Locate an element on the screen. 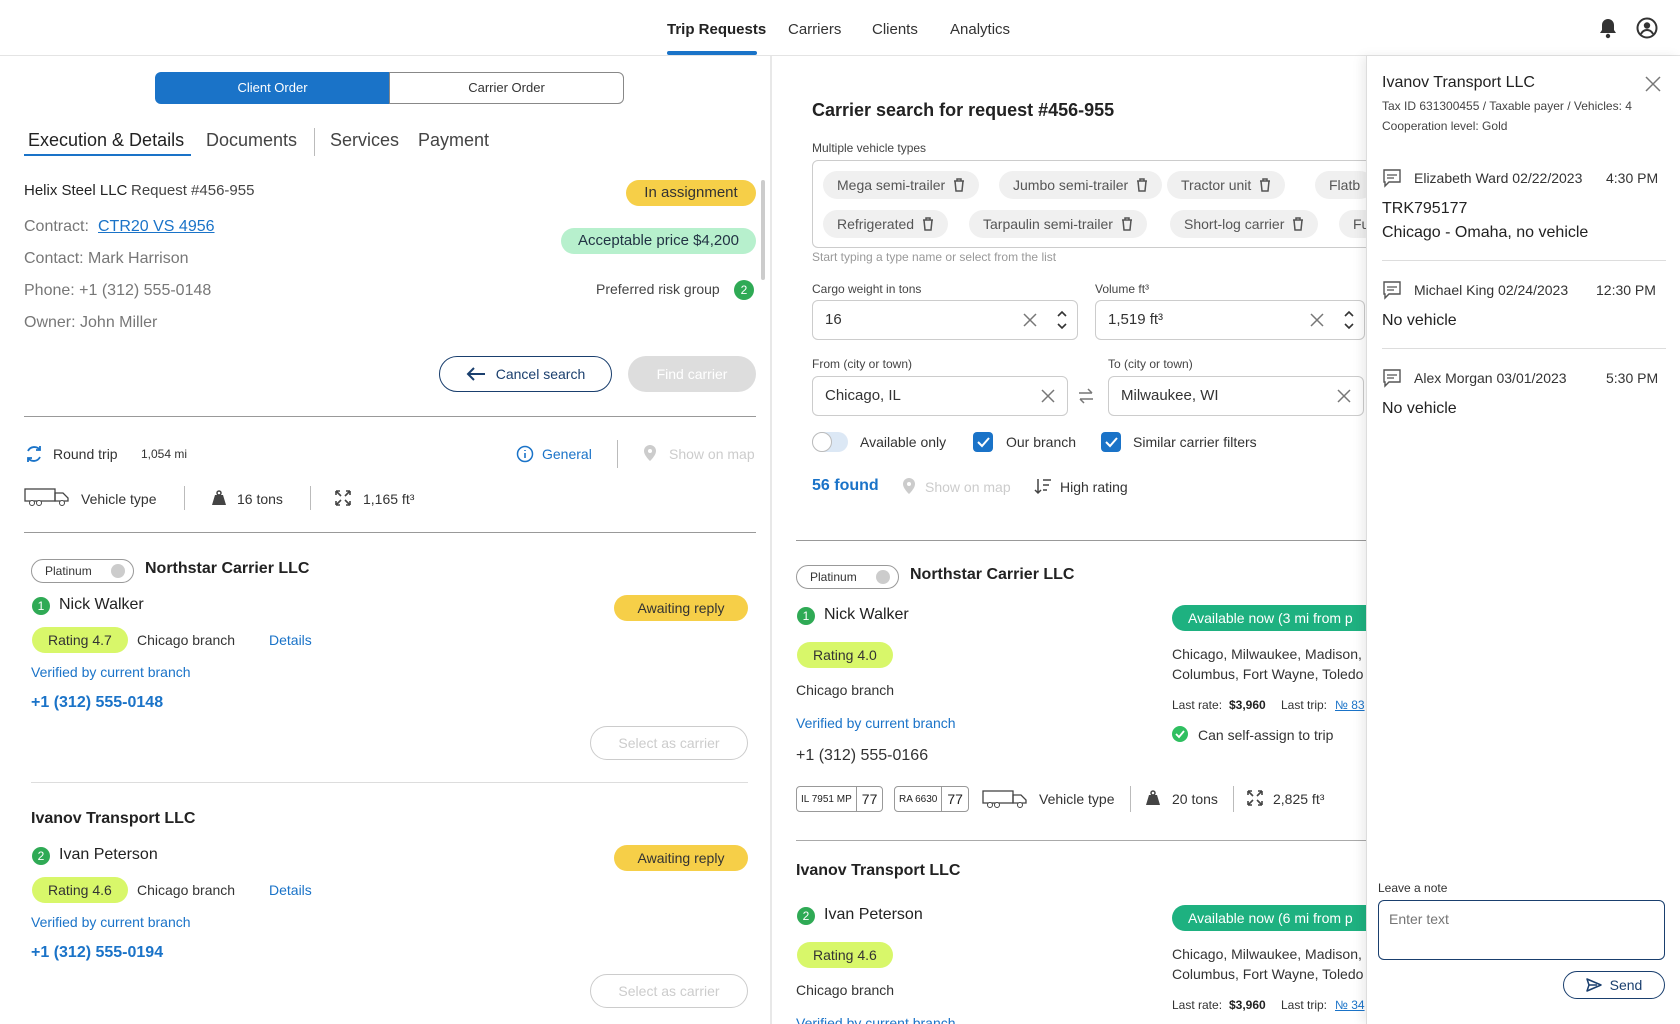 This screenshot has width=1680, height=1024. comment-icon is located at coordinates (1392, 178).